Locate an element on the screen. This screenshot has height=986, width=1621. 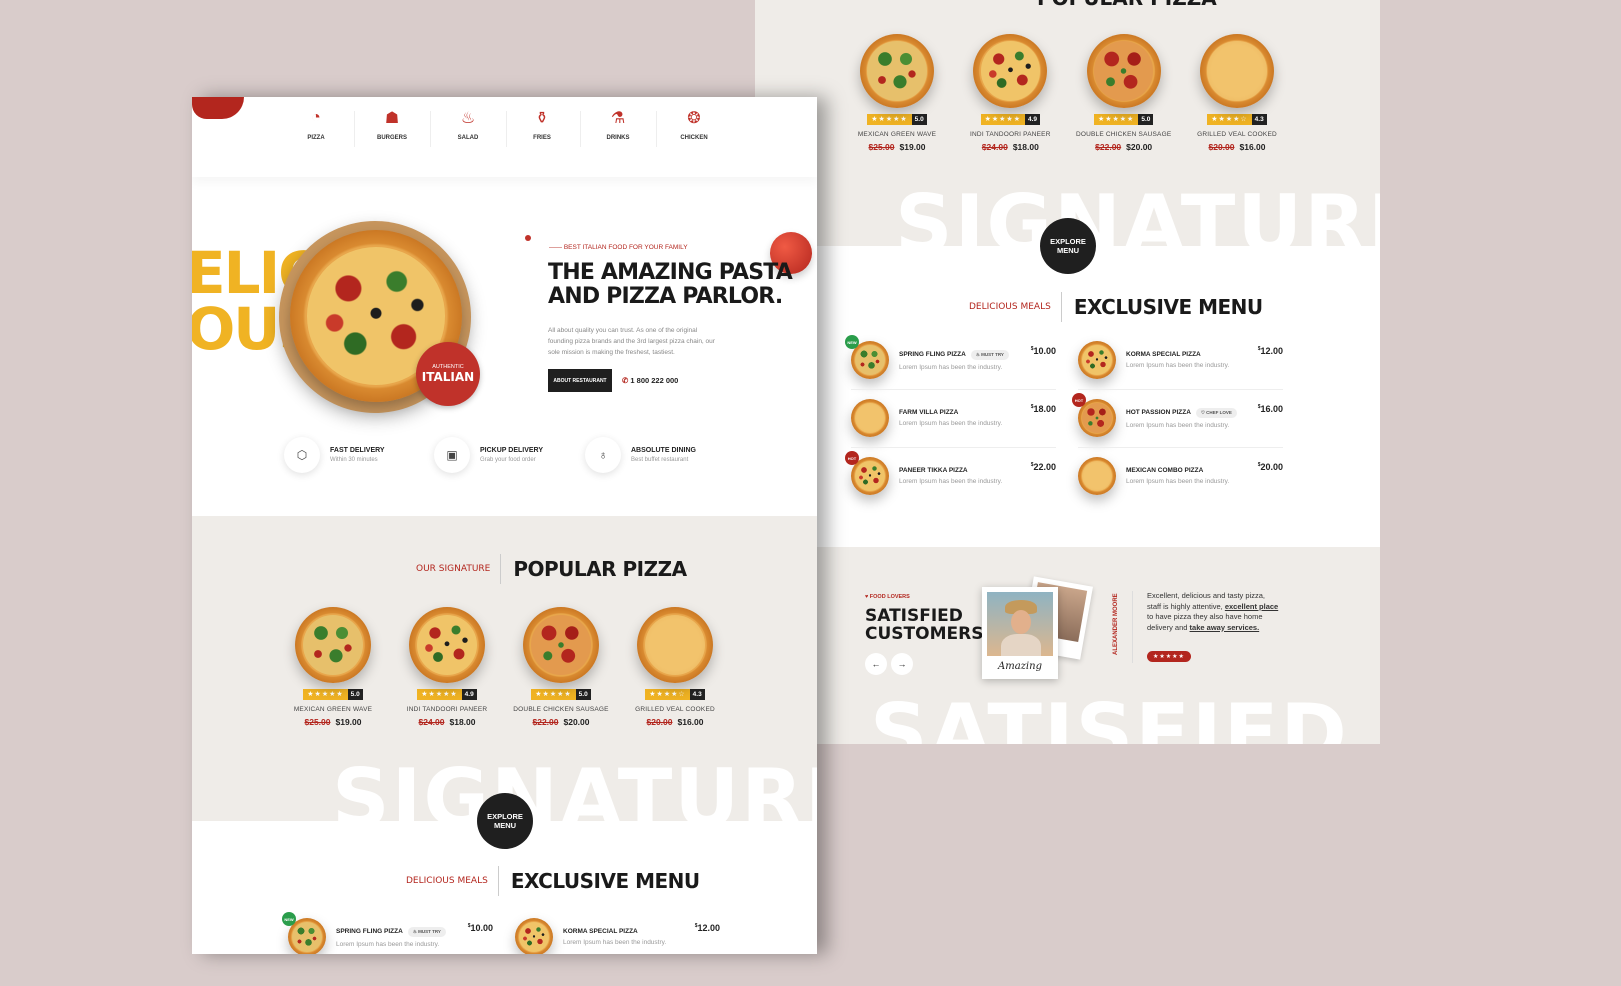
pizza-price: $25.00 $19.00 is located at coordinates (333, 722).